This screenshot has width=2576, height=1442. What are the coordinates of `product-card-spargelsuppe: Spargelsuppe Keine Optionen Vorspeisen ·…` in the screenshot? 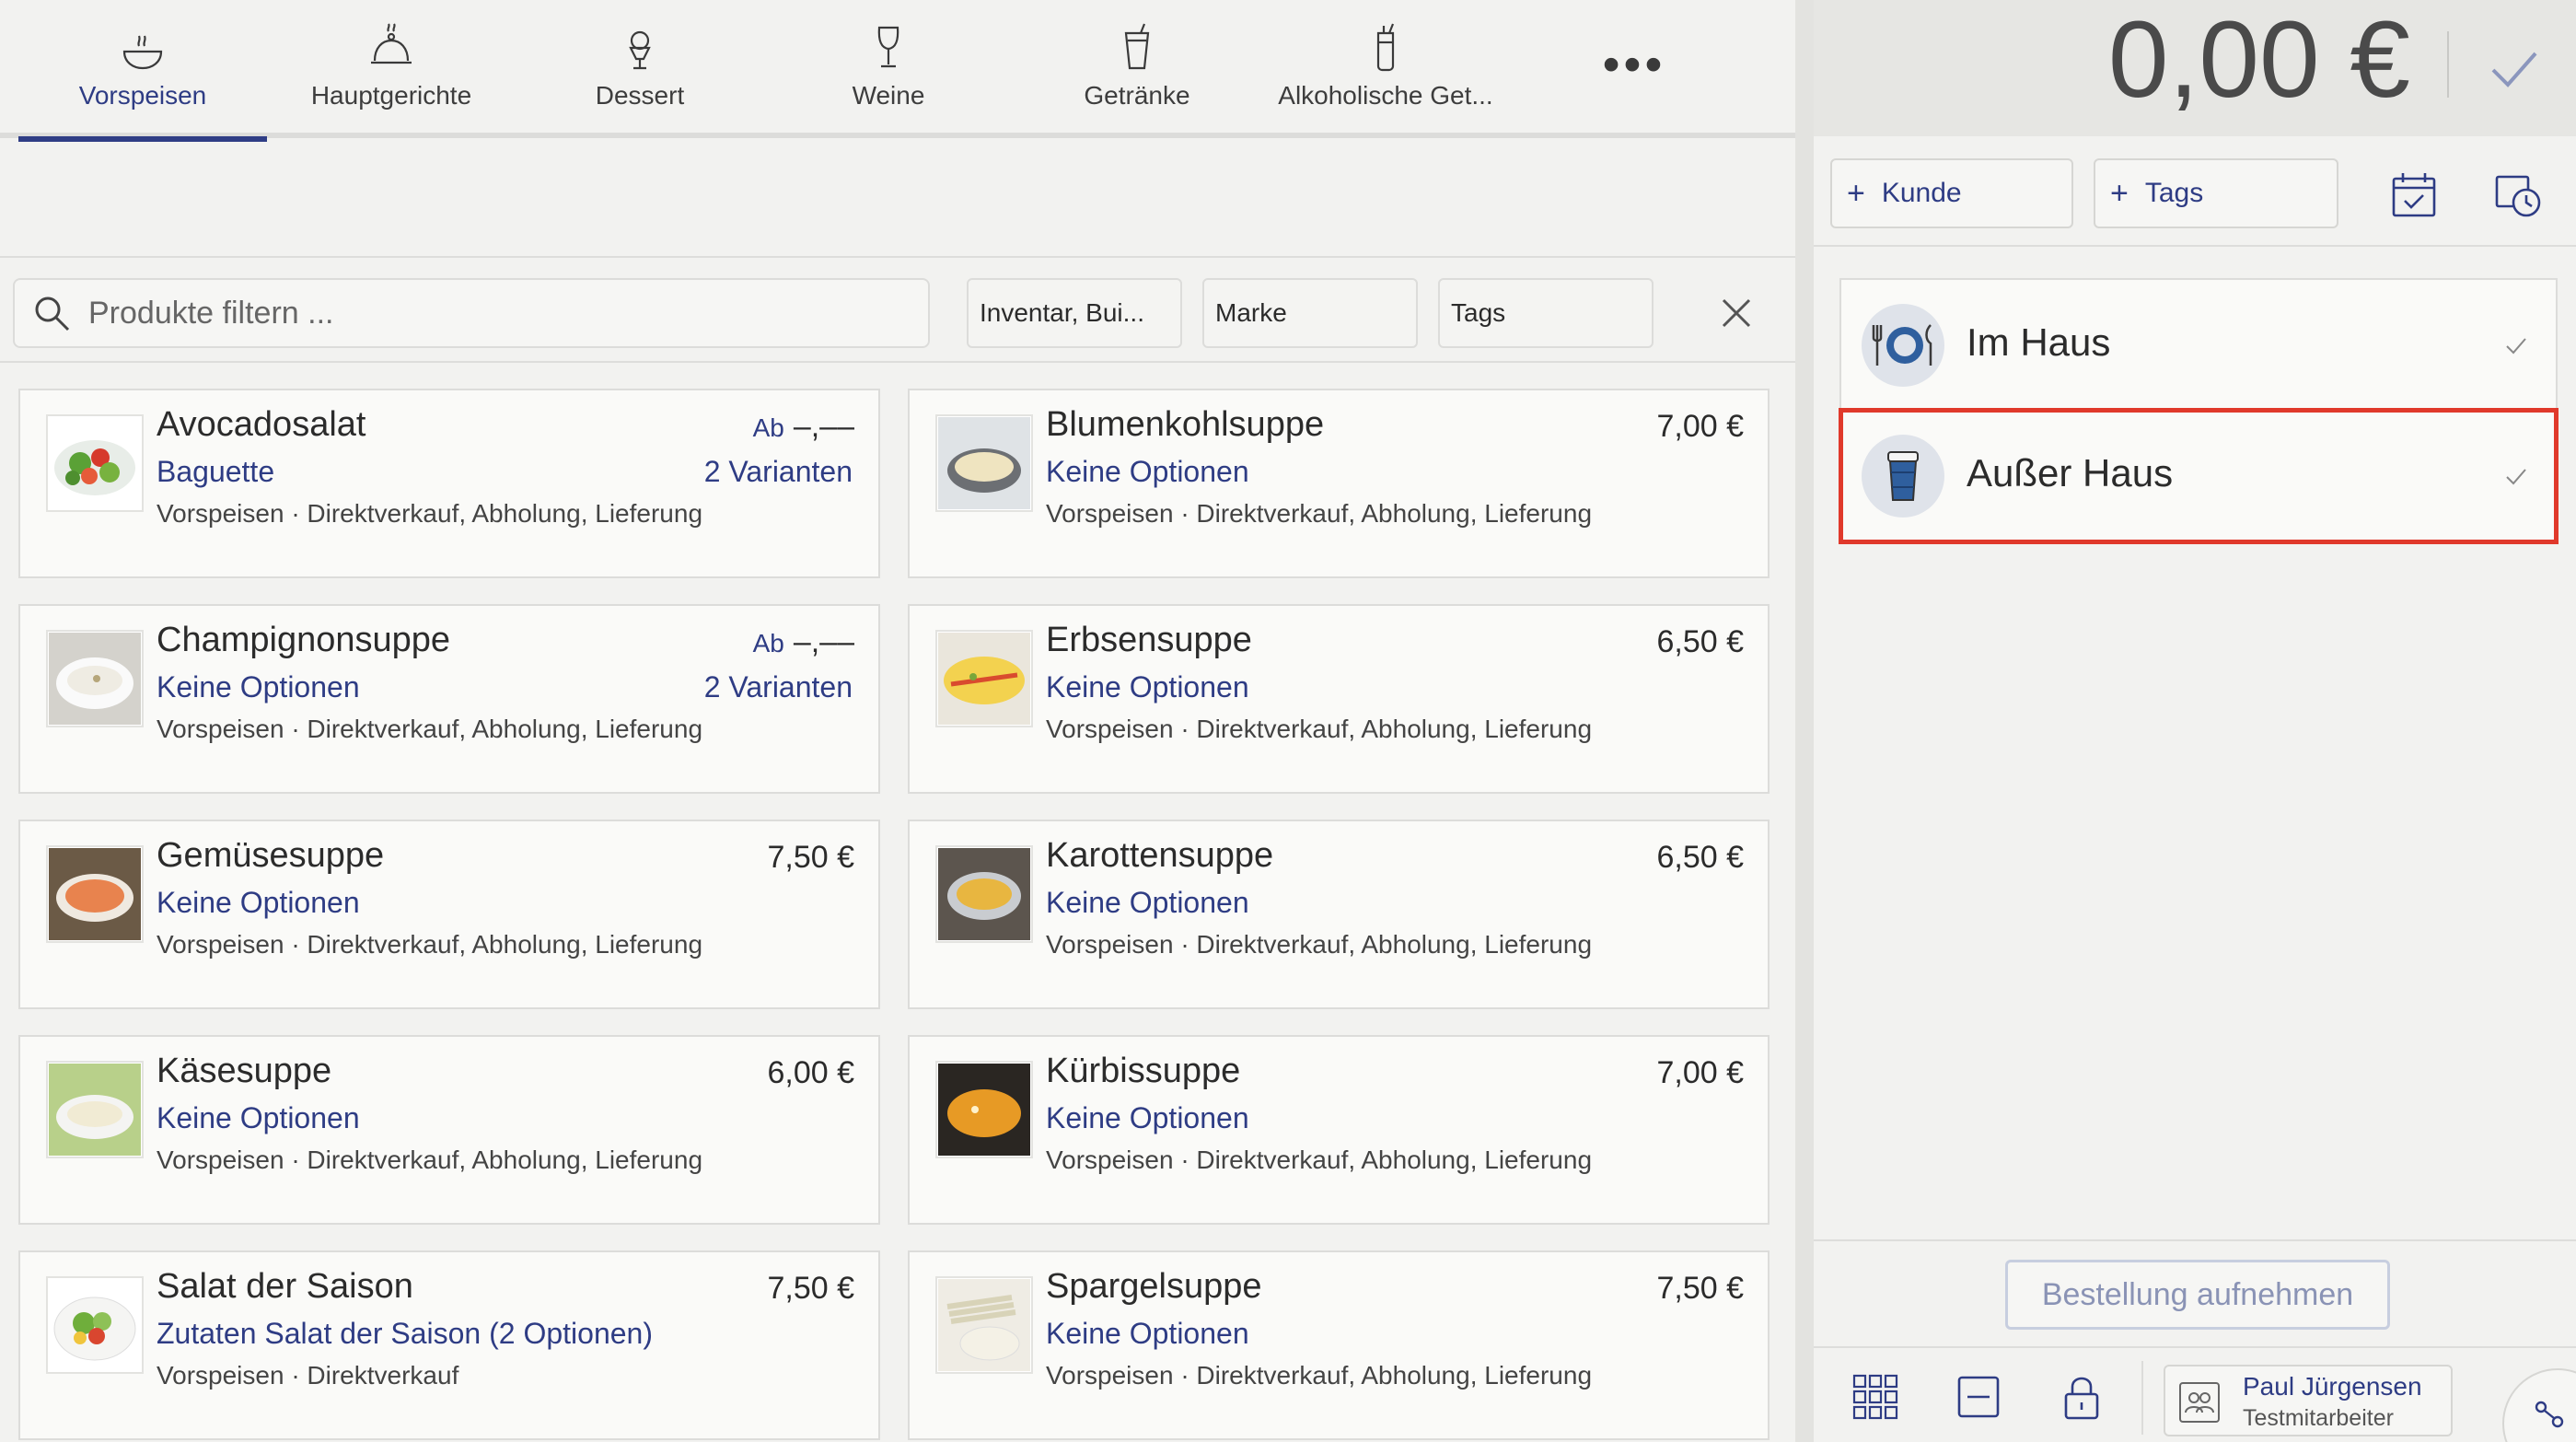 It's located at (1339, 1345).